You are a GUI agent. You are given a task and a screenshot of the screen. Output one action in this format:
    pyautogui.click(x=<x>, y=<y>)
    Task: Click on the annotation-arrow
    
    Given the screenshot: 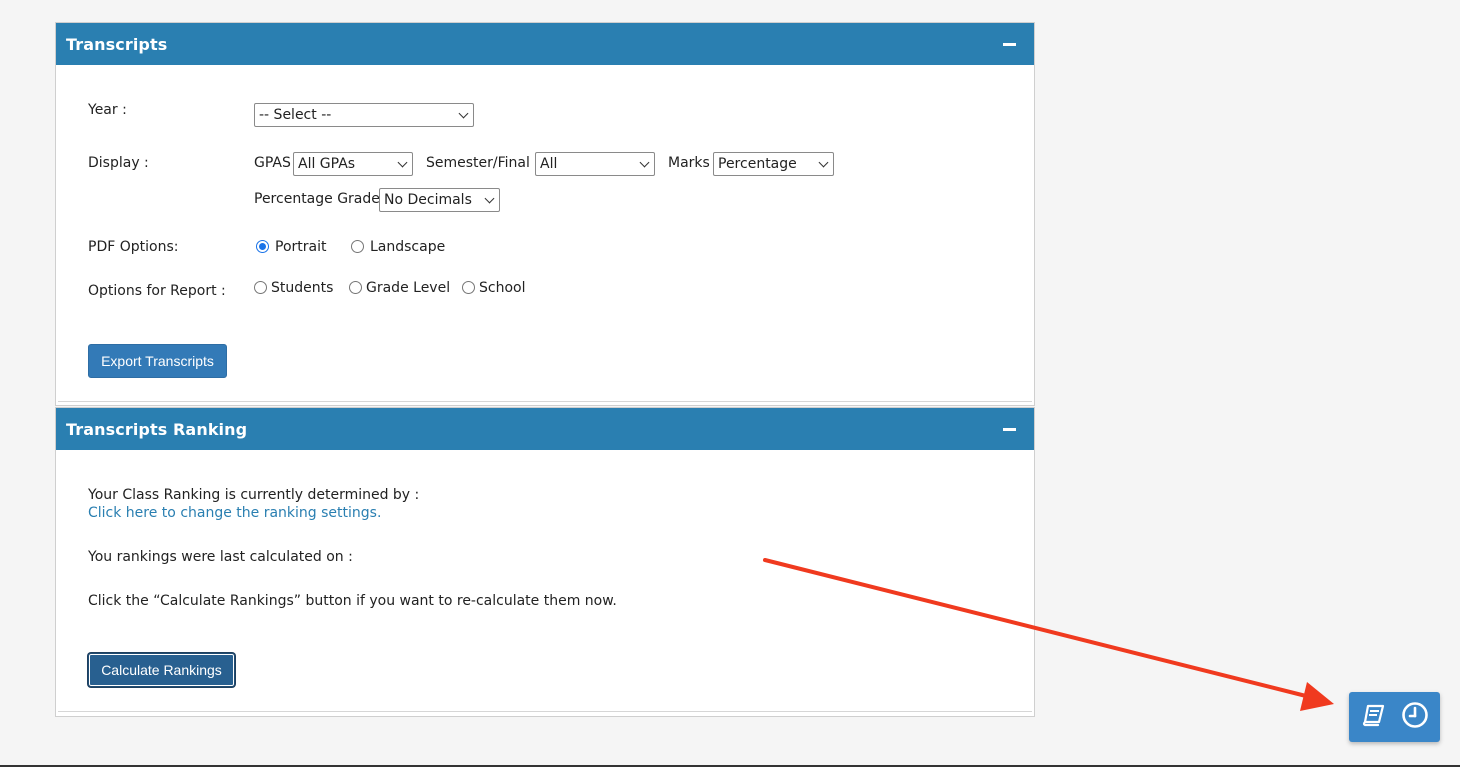 What is the action you would take?
    pyautogui.click(x=1048, y=634)
    